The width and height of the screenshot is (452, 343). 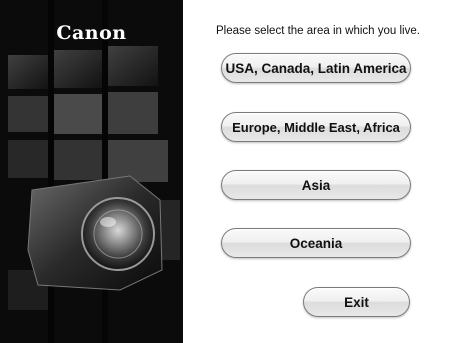 What do you see at coordinates (316, 127) in the screenshot?
I see `region-button-europe-middle-east-africa: Europe, Middle East, Africa` at bounding box center [316, 127].